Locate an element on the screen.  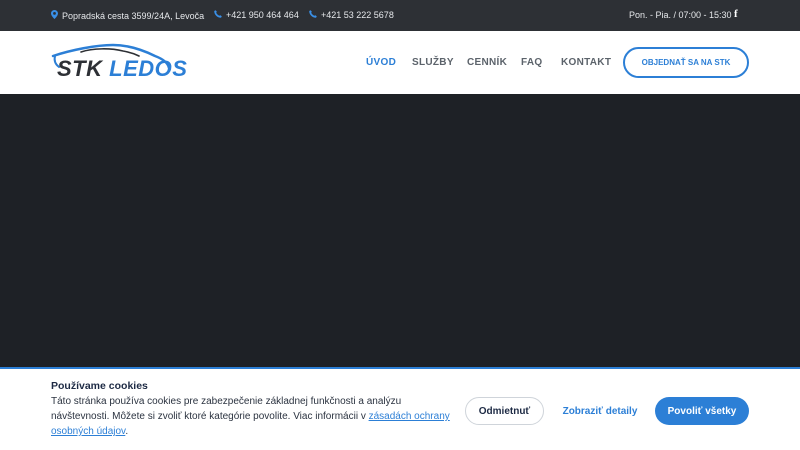
map-marker-icon is located at coordinates (54, 15).